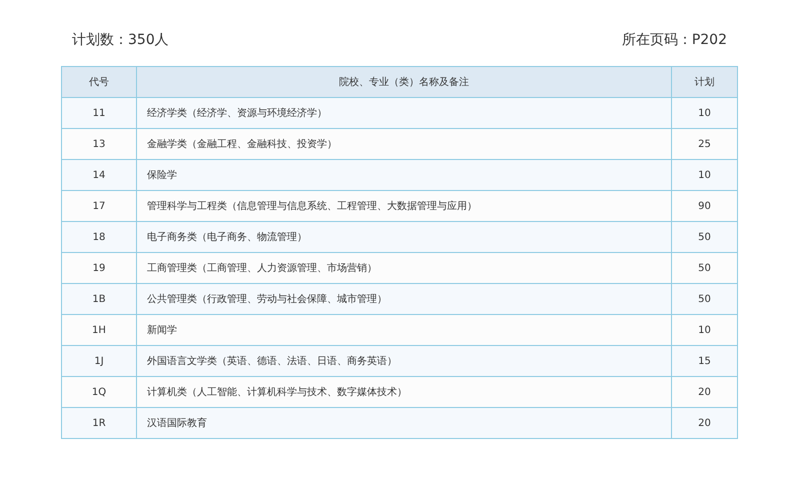 This screenshot has width=804, height=490. Describe the element at coordinates (705, 144) in the screenshot. I see `table-cell: 25` at that location.